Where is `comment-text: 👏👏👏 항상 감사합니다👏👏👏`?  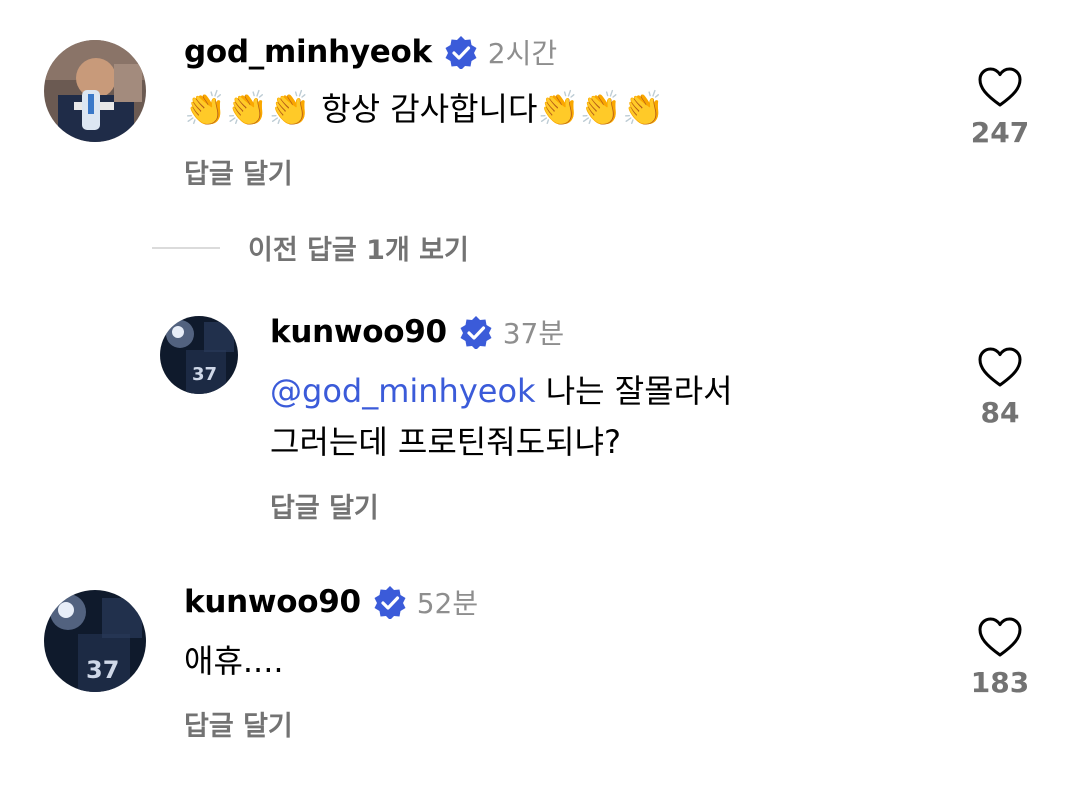 comment-text: 👏👏👏 항상 감사합니다👏👏👏 is located at coordinates (424, 109).